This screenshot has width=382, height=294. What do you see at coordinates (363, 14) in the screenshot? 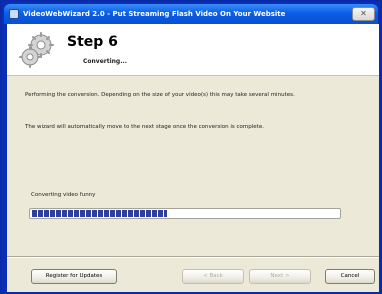
I see `close-button: ✕` at bounding box center [363, 14].